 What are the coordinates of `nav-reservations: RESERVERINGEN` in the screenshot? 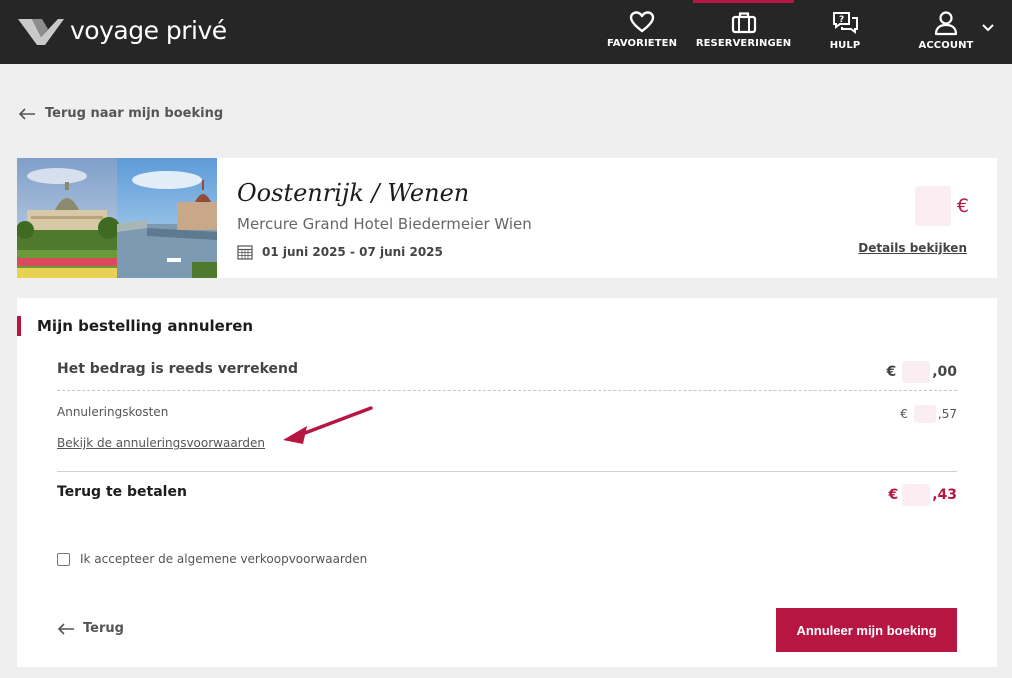 It's located at (743, 32).